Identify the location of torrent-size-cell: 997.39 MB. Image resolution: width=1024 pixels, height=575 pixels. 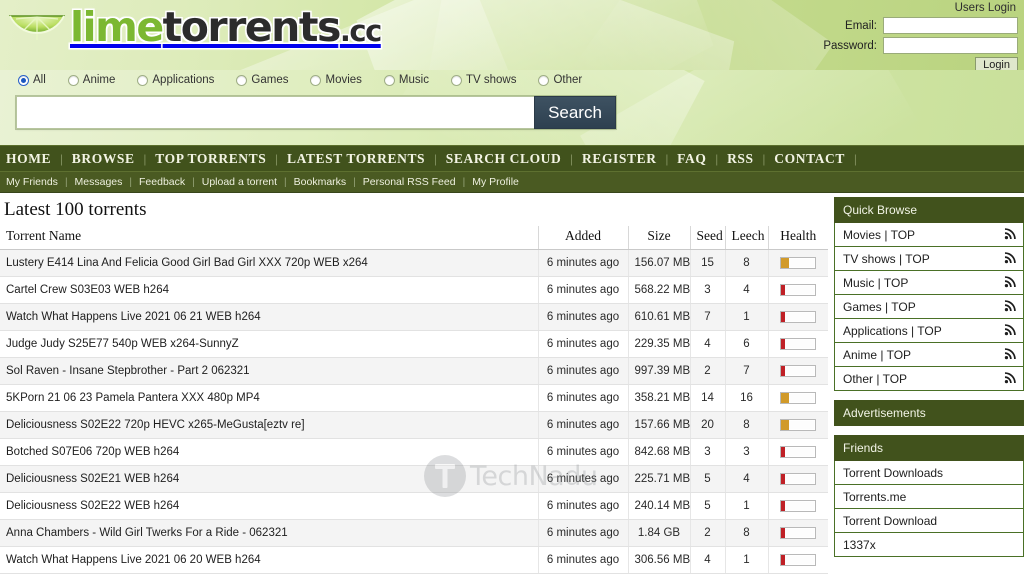
(658, 371).